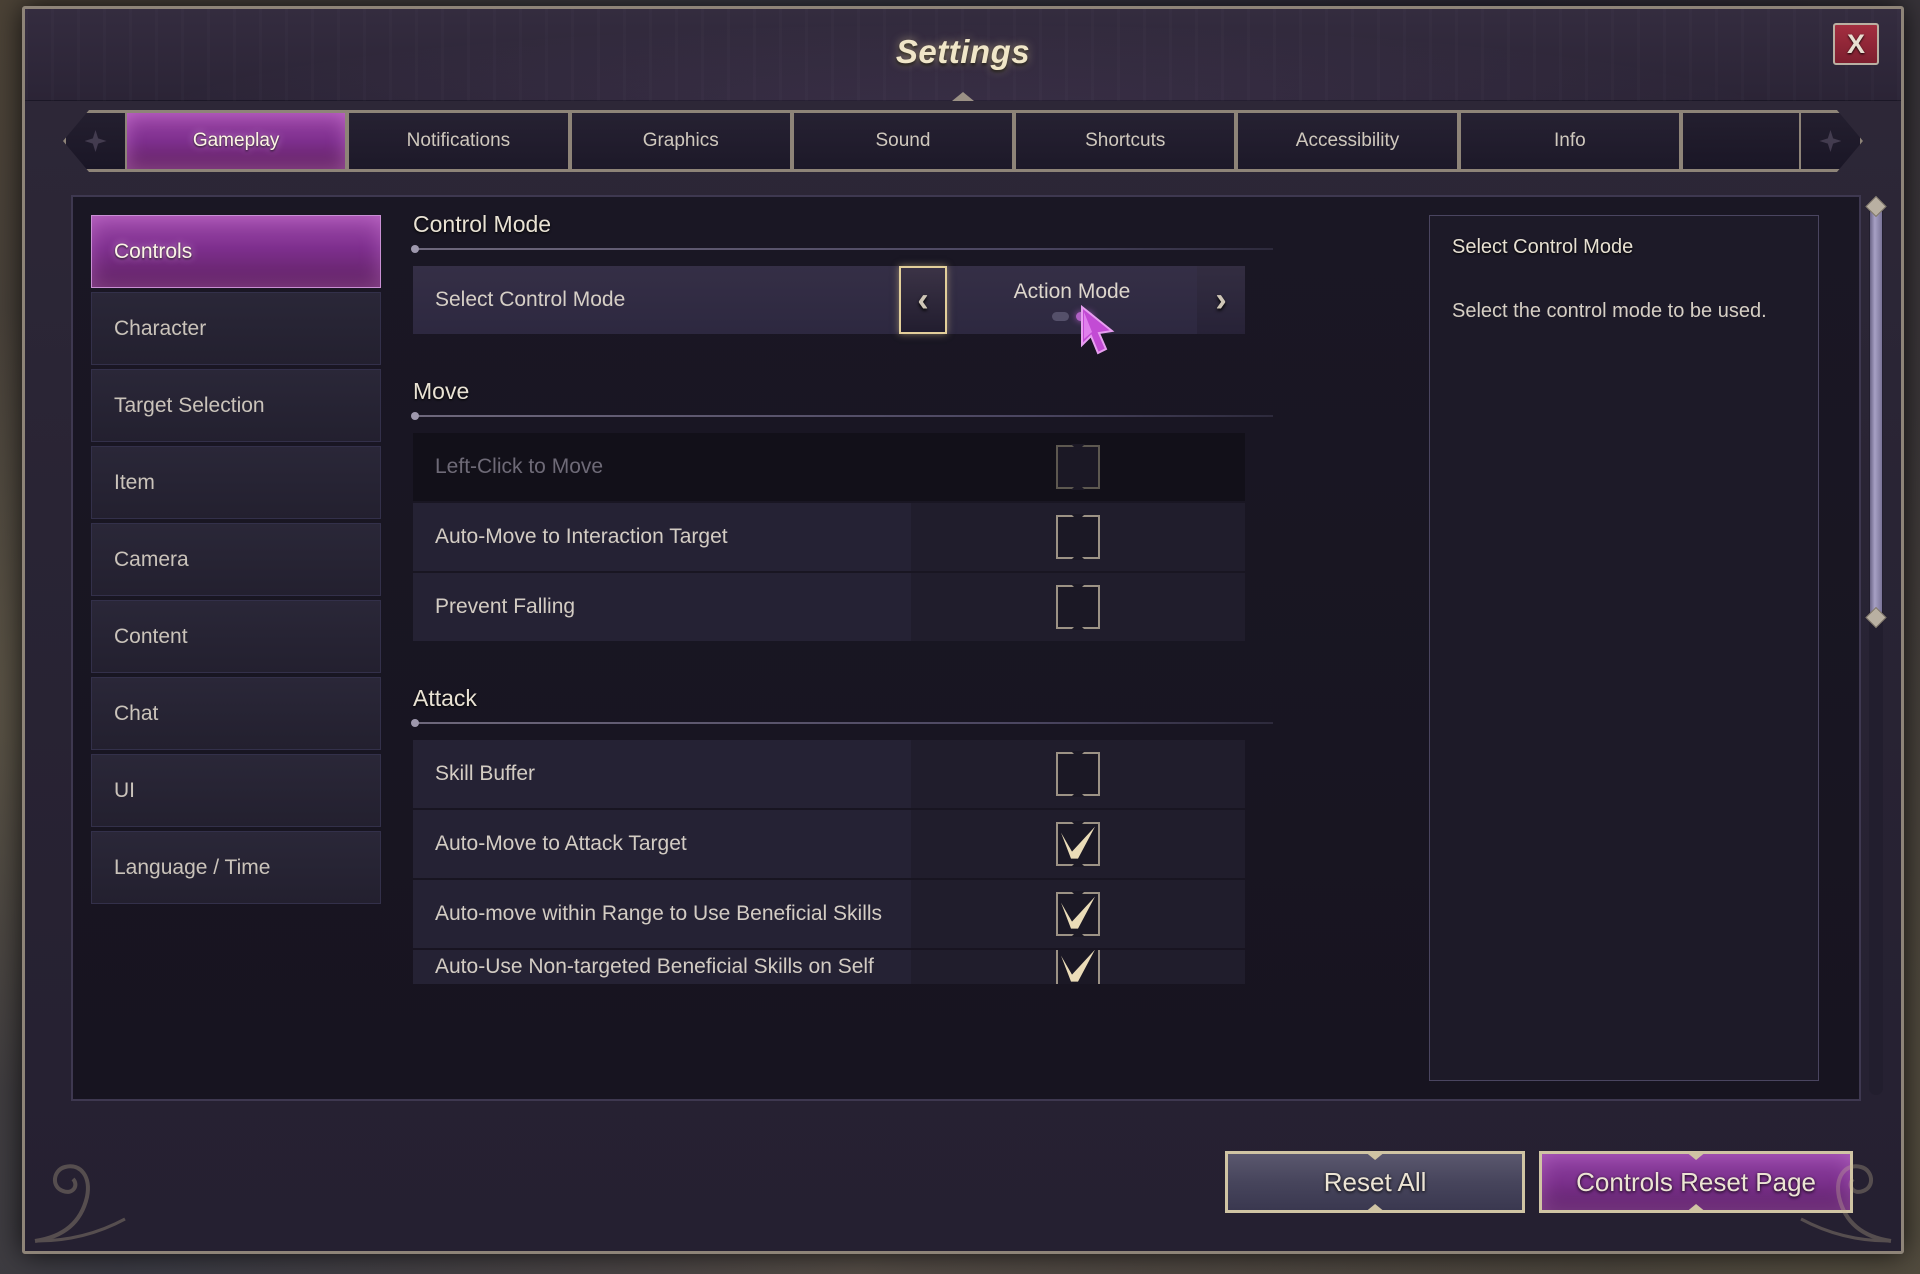 The width and height of the screenshot is (1920, 1274). I want to click on tab-notifications: Notifications, so click(458, 141).